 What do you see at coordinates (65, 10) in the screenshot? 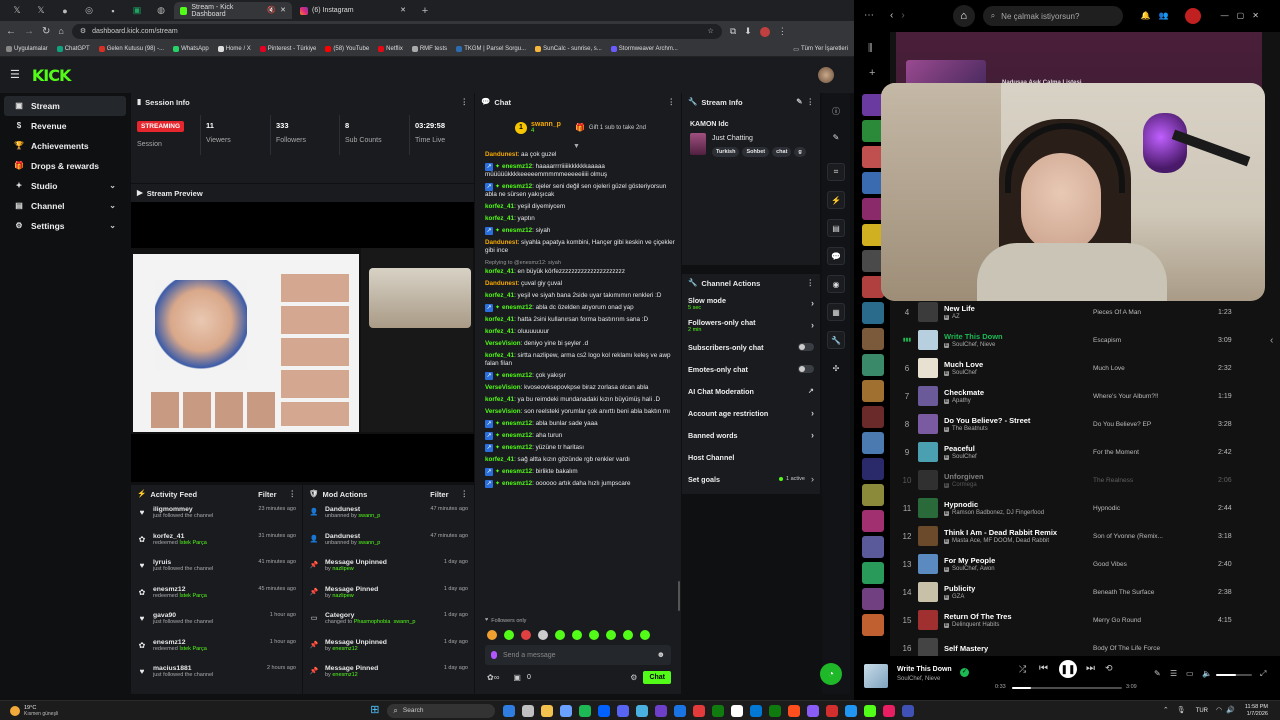
I see `github-tab-icon: ●` at bounding box center [65, 10].